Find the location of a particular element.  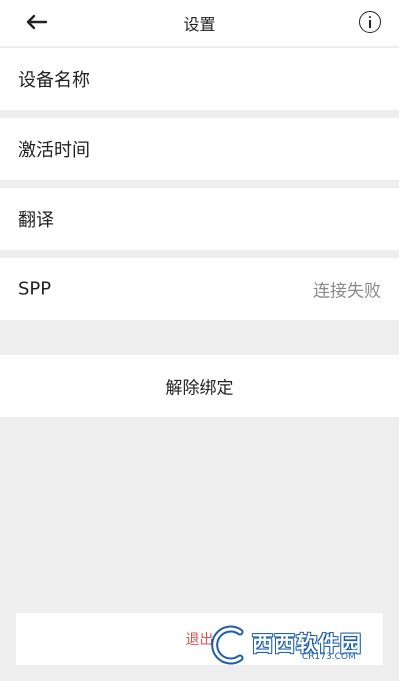

settings-row-spp: SPP 连接失败 is located at coordinates (199, 289).